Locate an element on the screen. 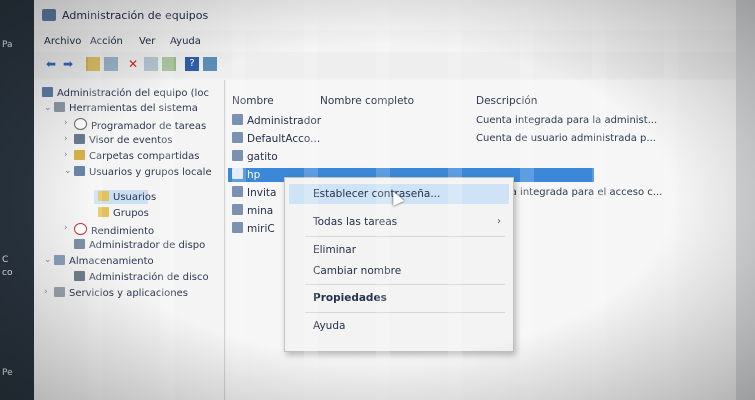 The image size is (755, 400). tree-label: Usuarios y grupos locale is located at coordinates (150, 172).